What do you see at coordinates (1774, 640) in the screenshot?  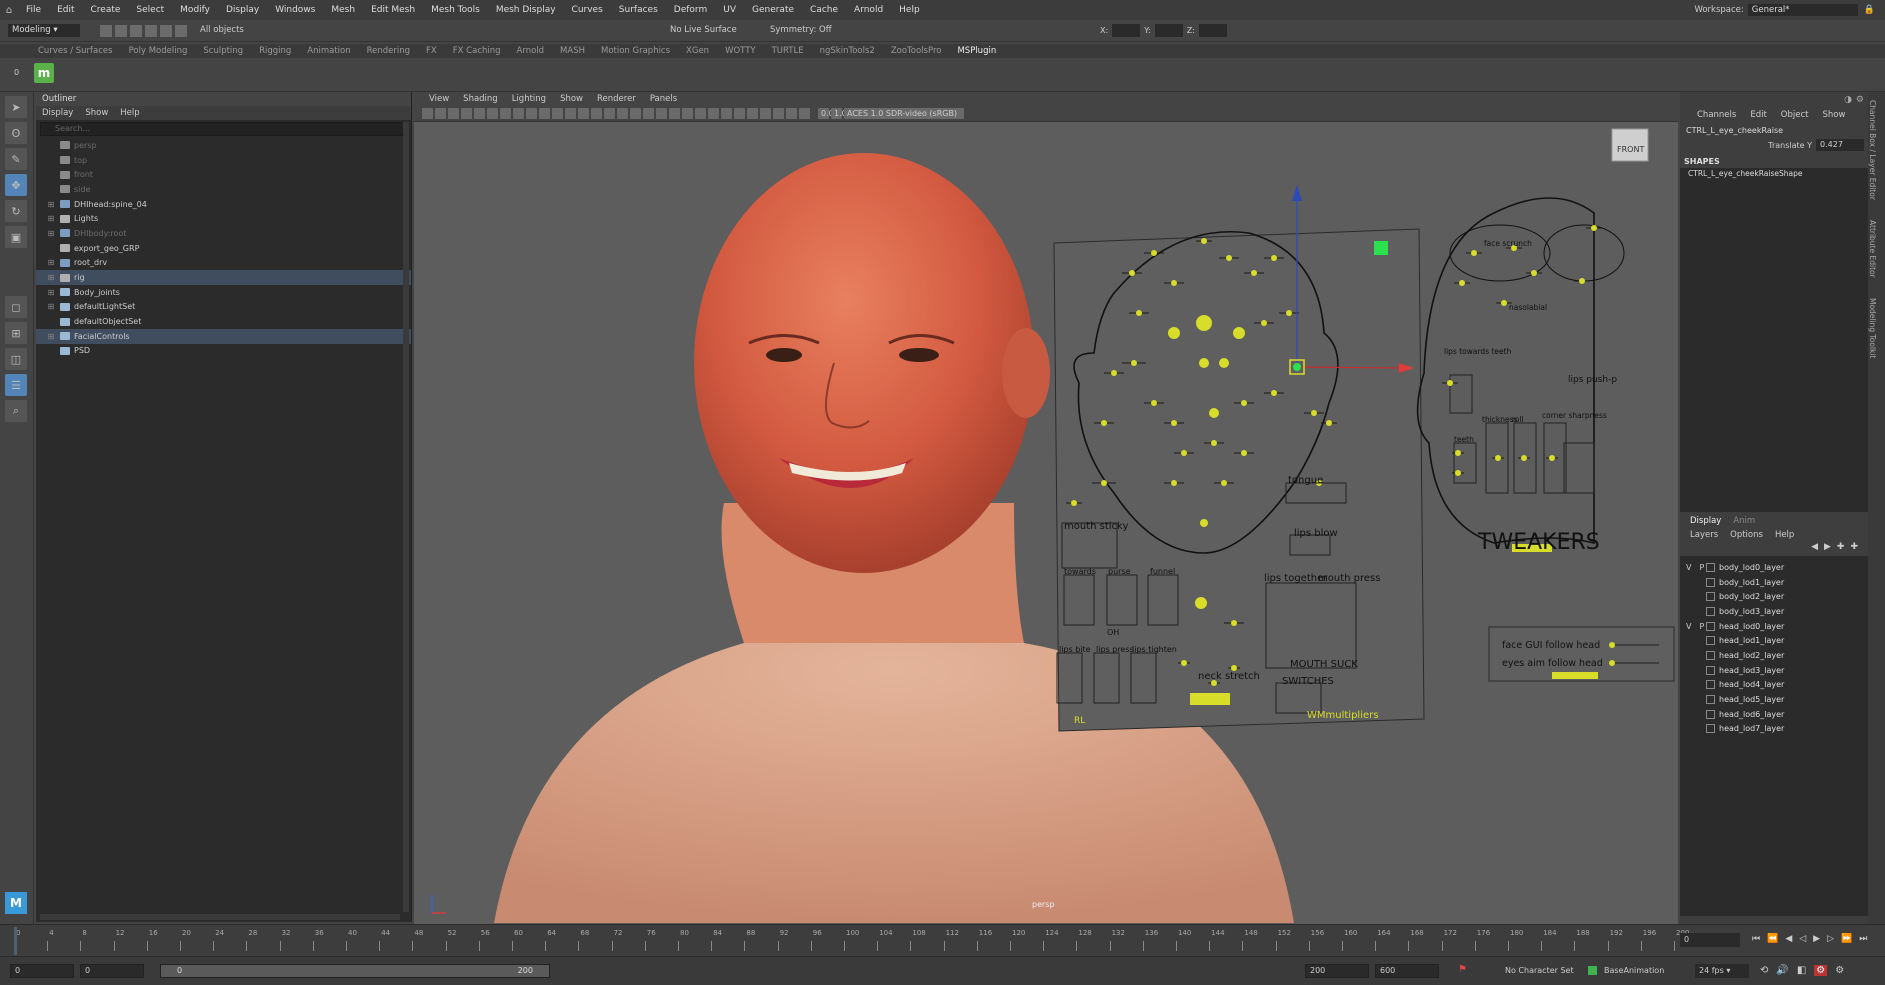 I see `layer-row: head_lod1_layer` at bounding box center [1774, 640].